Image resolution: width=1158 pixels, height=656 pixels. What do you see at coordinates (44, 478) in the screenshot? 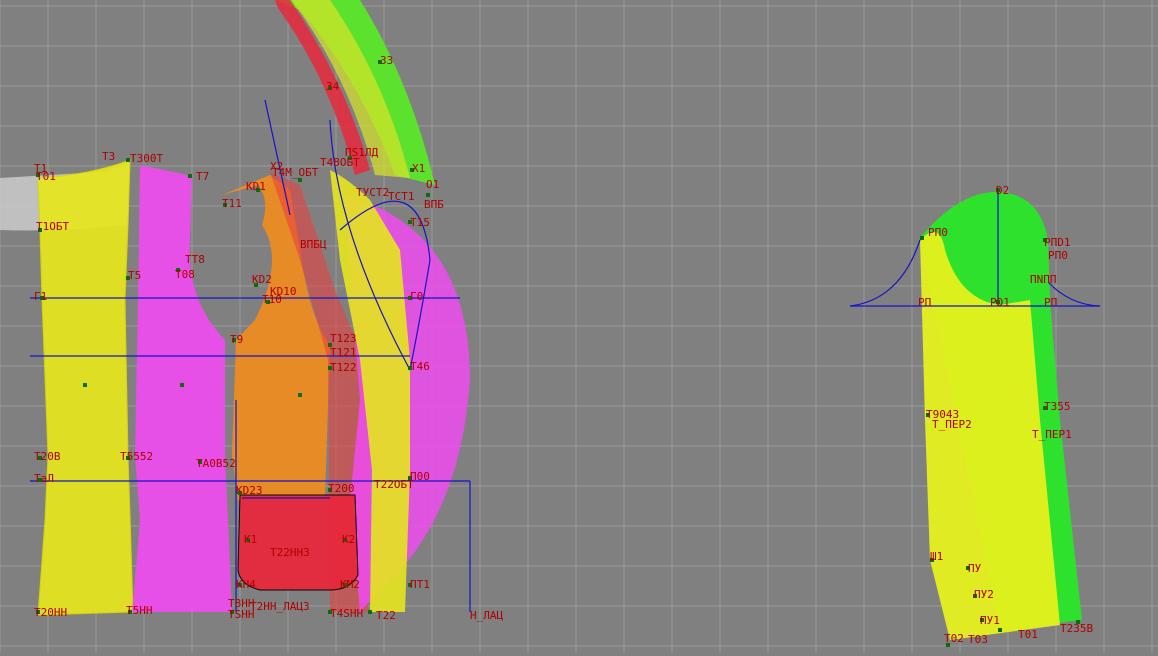
I see `label-tal: TaЛ` at bounding box center [44, 478].